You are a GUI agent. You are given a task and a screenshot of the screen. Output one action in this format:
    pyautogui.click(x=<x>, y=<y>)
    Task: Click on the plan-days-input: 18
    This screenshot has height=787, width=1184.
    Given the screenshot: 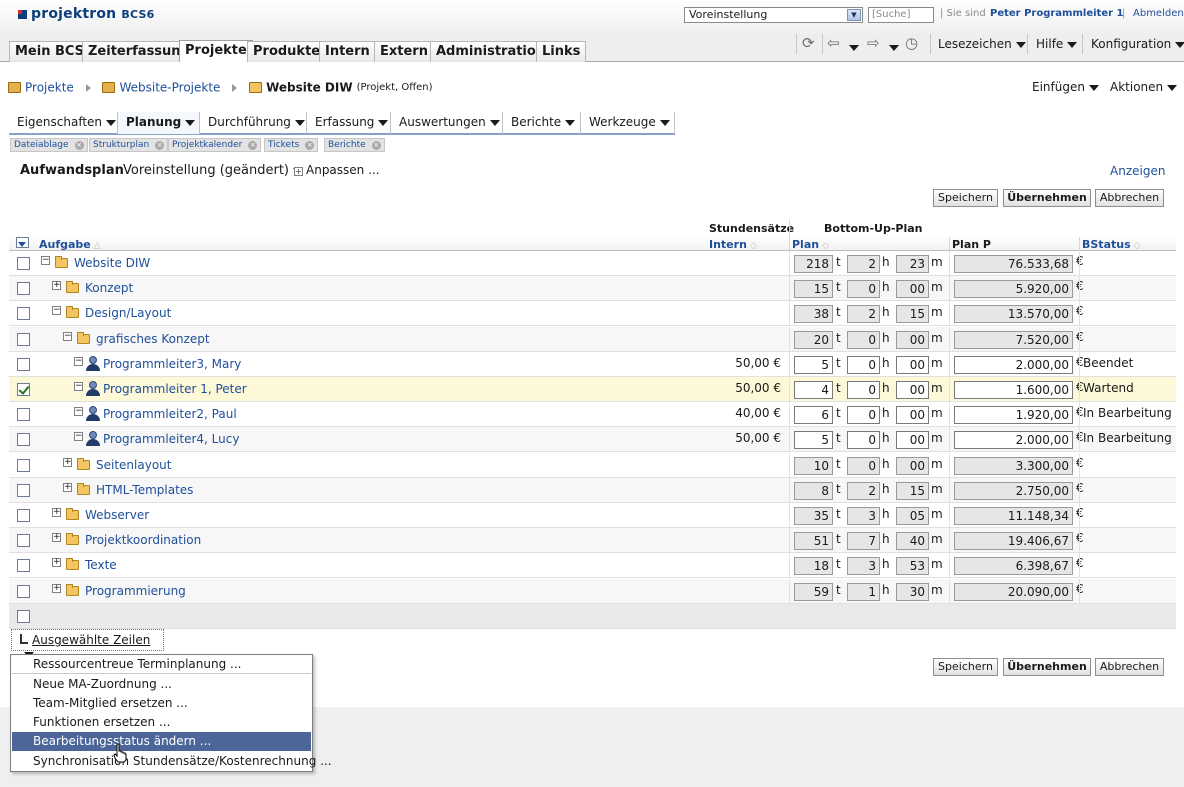 What is the action you would take?
    pyautogui.click(x=813, y=566)
    